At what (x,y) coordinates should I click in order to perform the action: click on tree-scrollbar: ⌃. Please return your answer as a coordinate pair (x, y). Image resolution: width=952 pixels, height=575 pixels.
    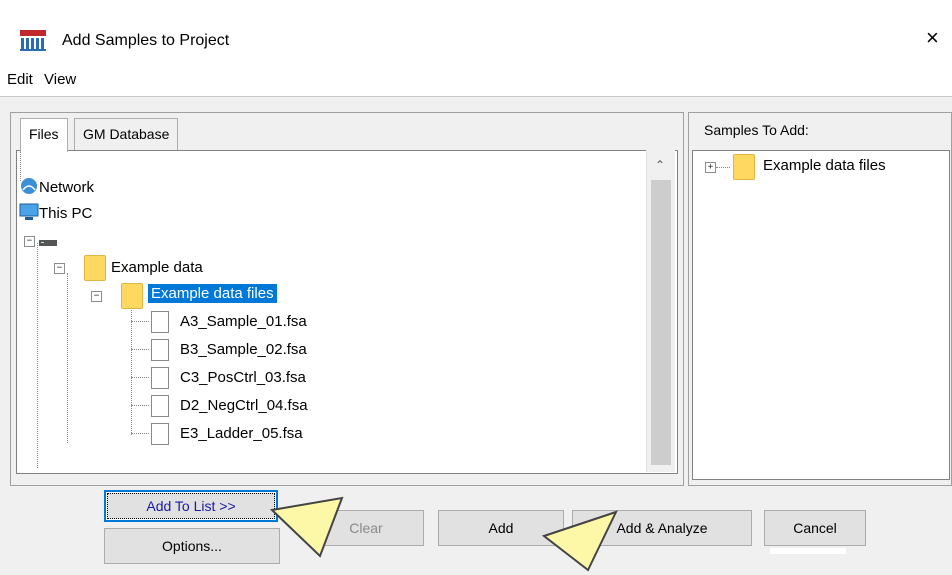
    Looking at the image, I should click on (660, 311).